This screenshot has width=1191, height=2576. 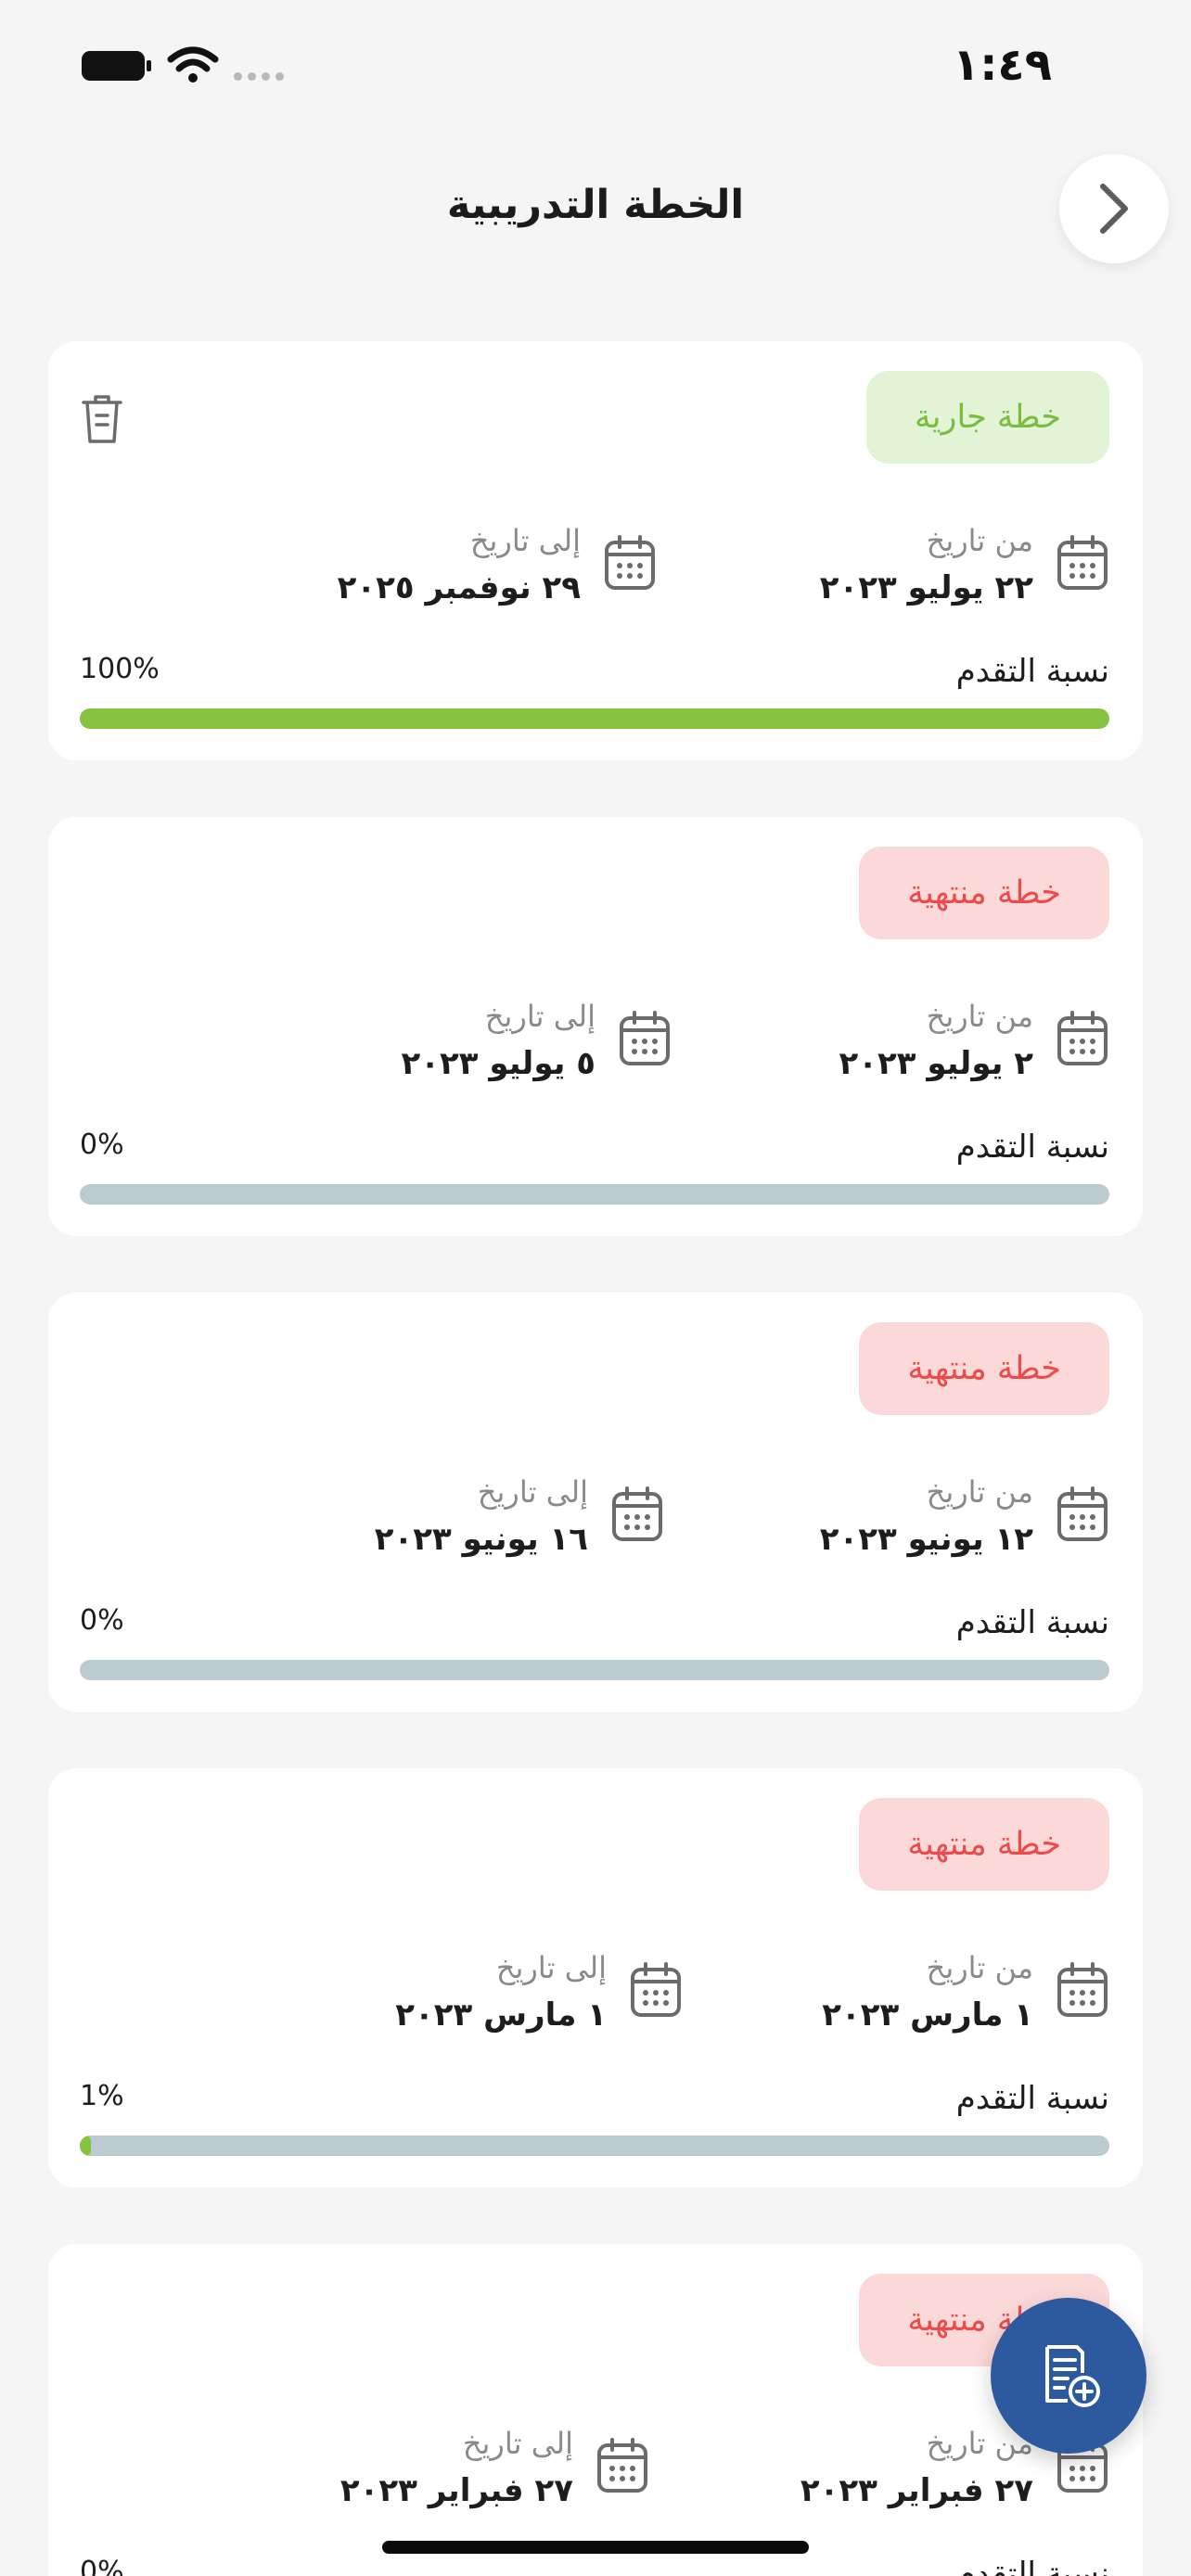 I want to click on from-date-value: ٢ يوليو ٢٠٢٣, so click(x=936, y=1063).